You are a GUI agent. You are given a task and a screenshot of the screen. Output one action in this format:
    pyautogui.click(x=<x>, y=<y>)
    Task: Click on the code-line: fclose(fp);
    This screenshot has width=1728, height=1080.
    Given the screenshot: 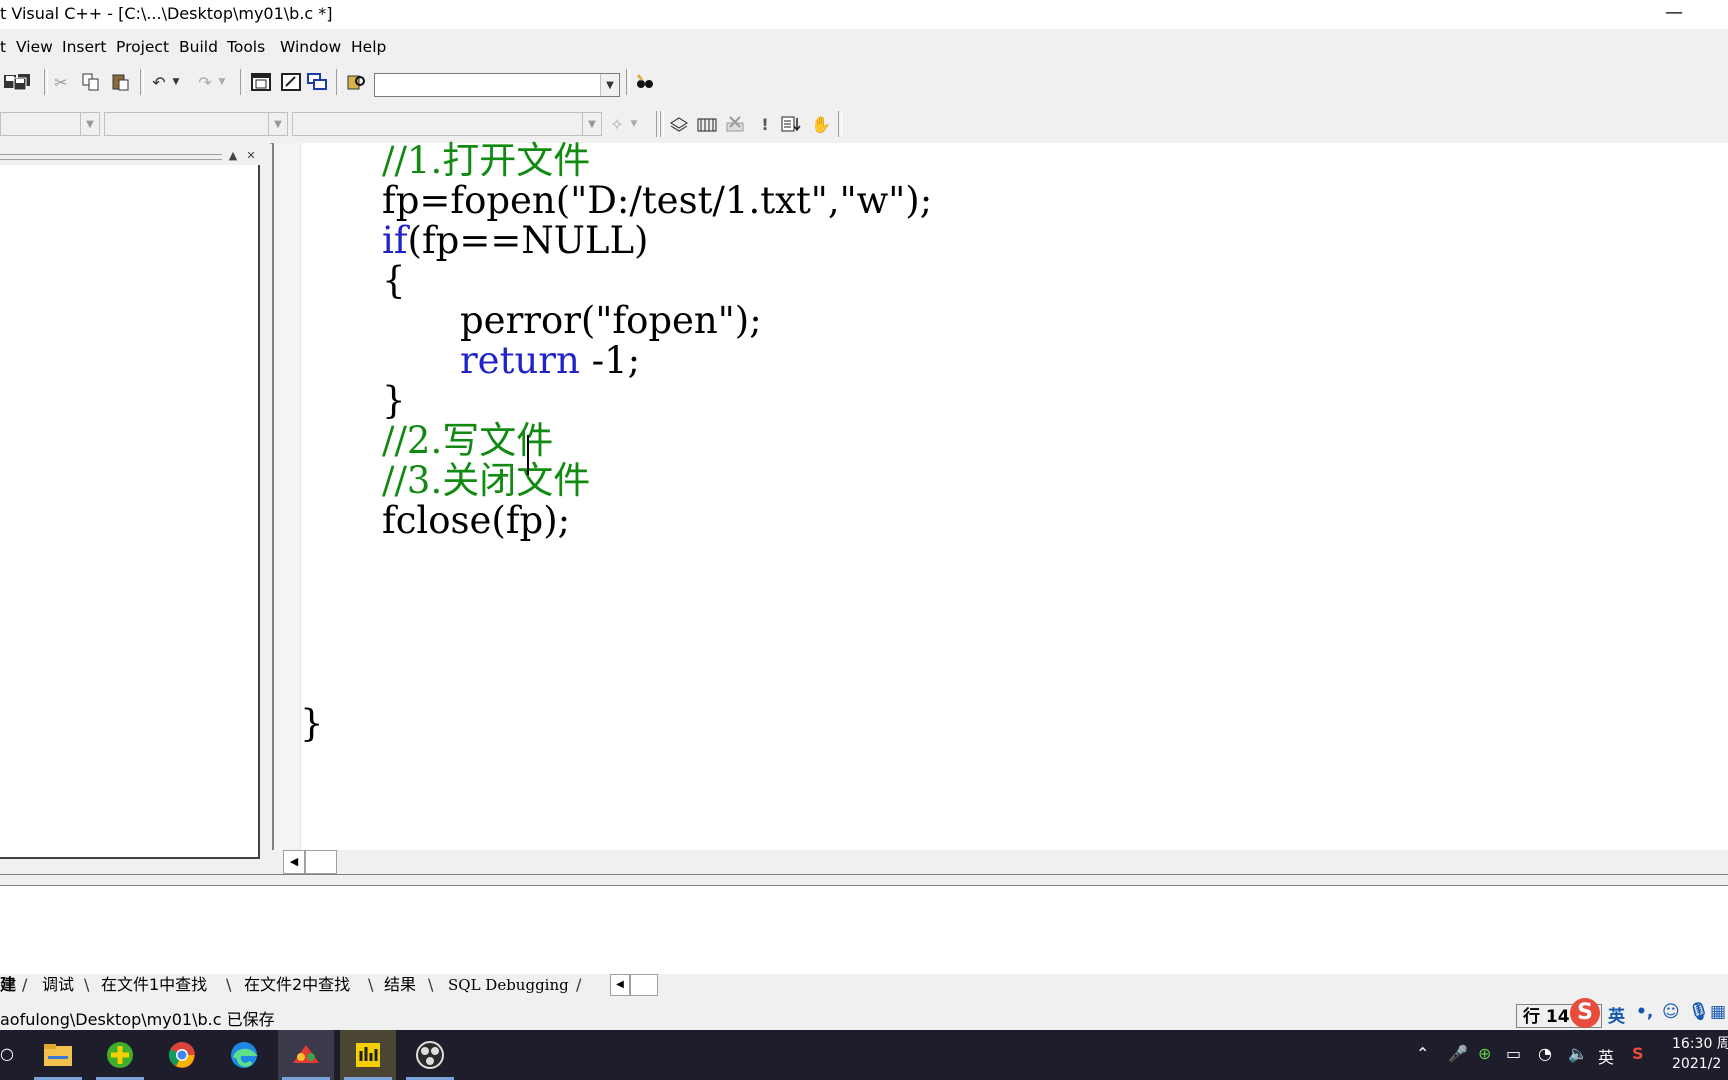 What is the action you would take?
    pyautogui.click(x=476, y=521)
    